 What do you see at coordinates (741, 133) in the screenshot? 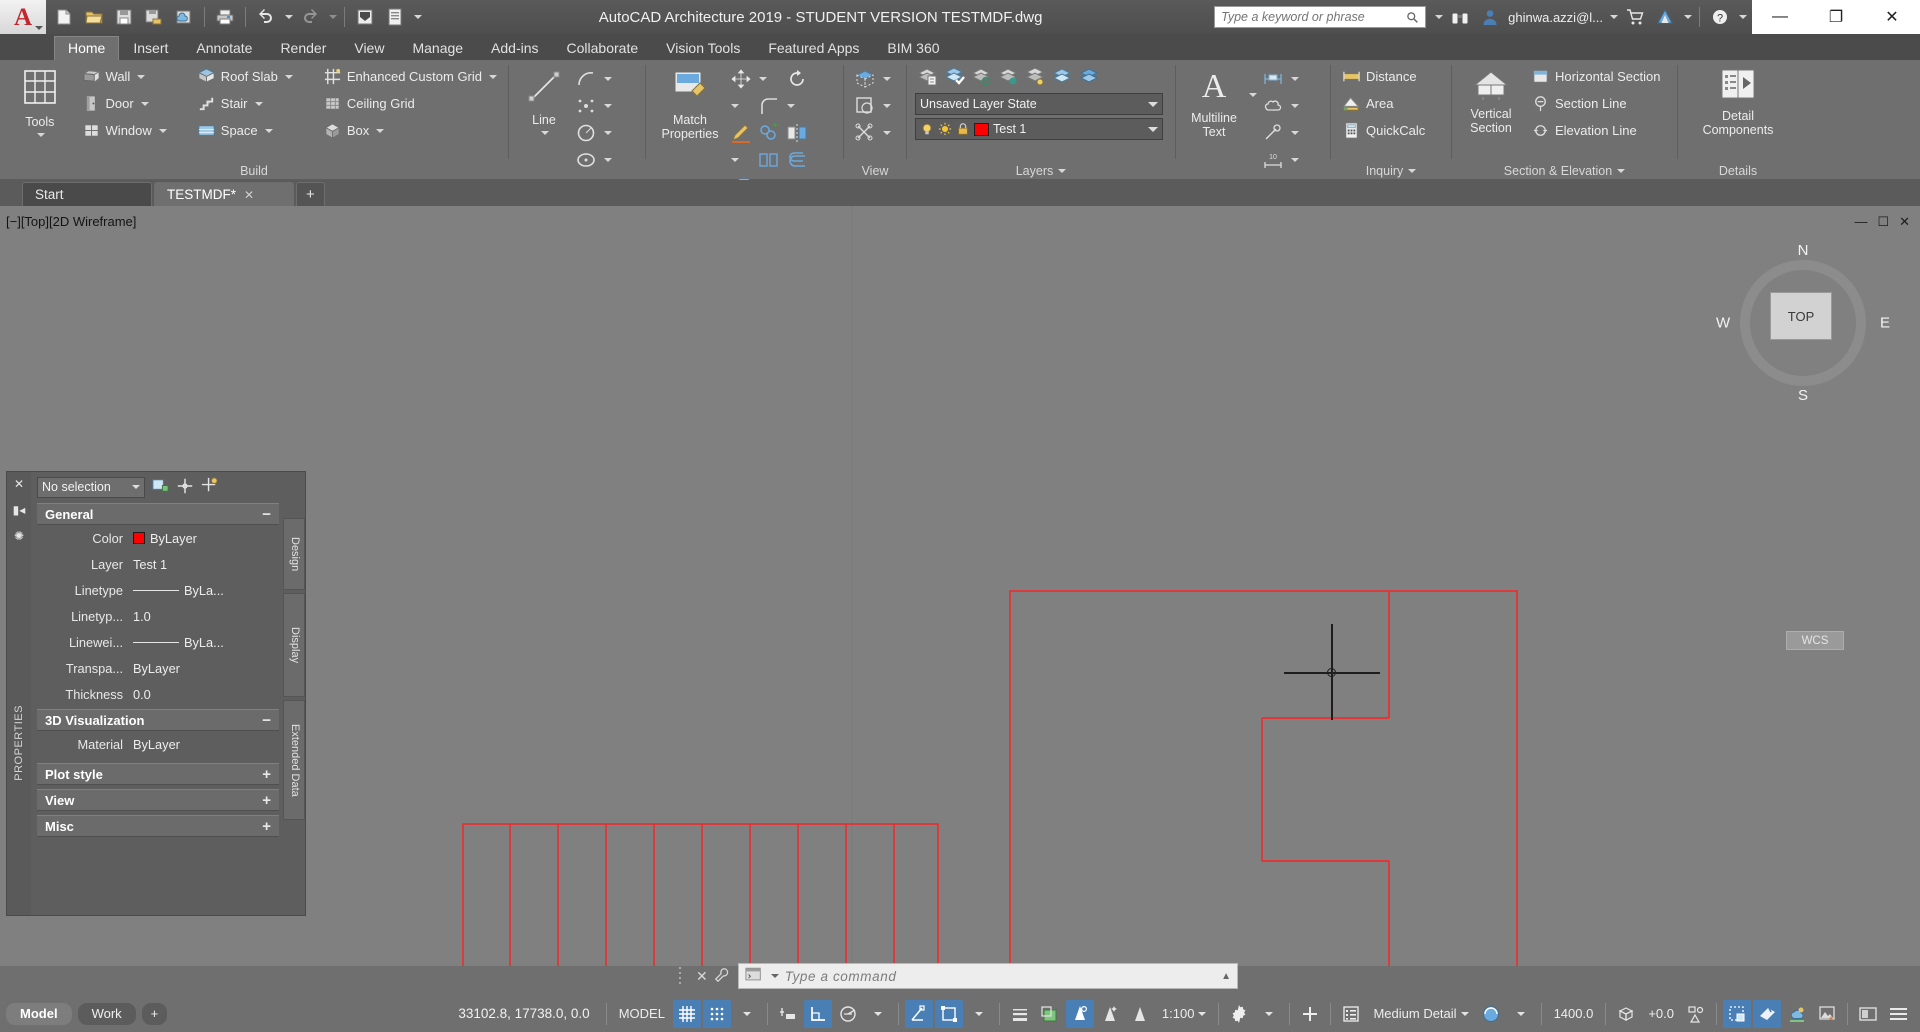
I see `pencil-edit-icon` at bounding box center [741, 133].